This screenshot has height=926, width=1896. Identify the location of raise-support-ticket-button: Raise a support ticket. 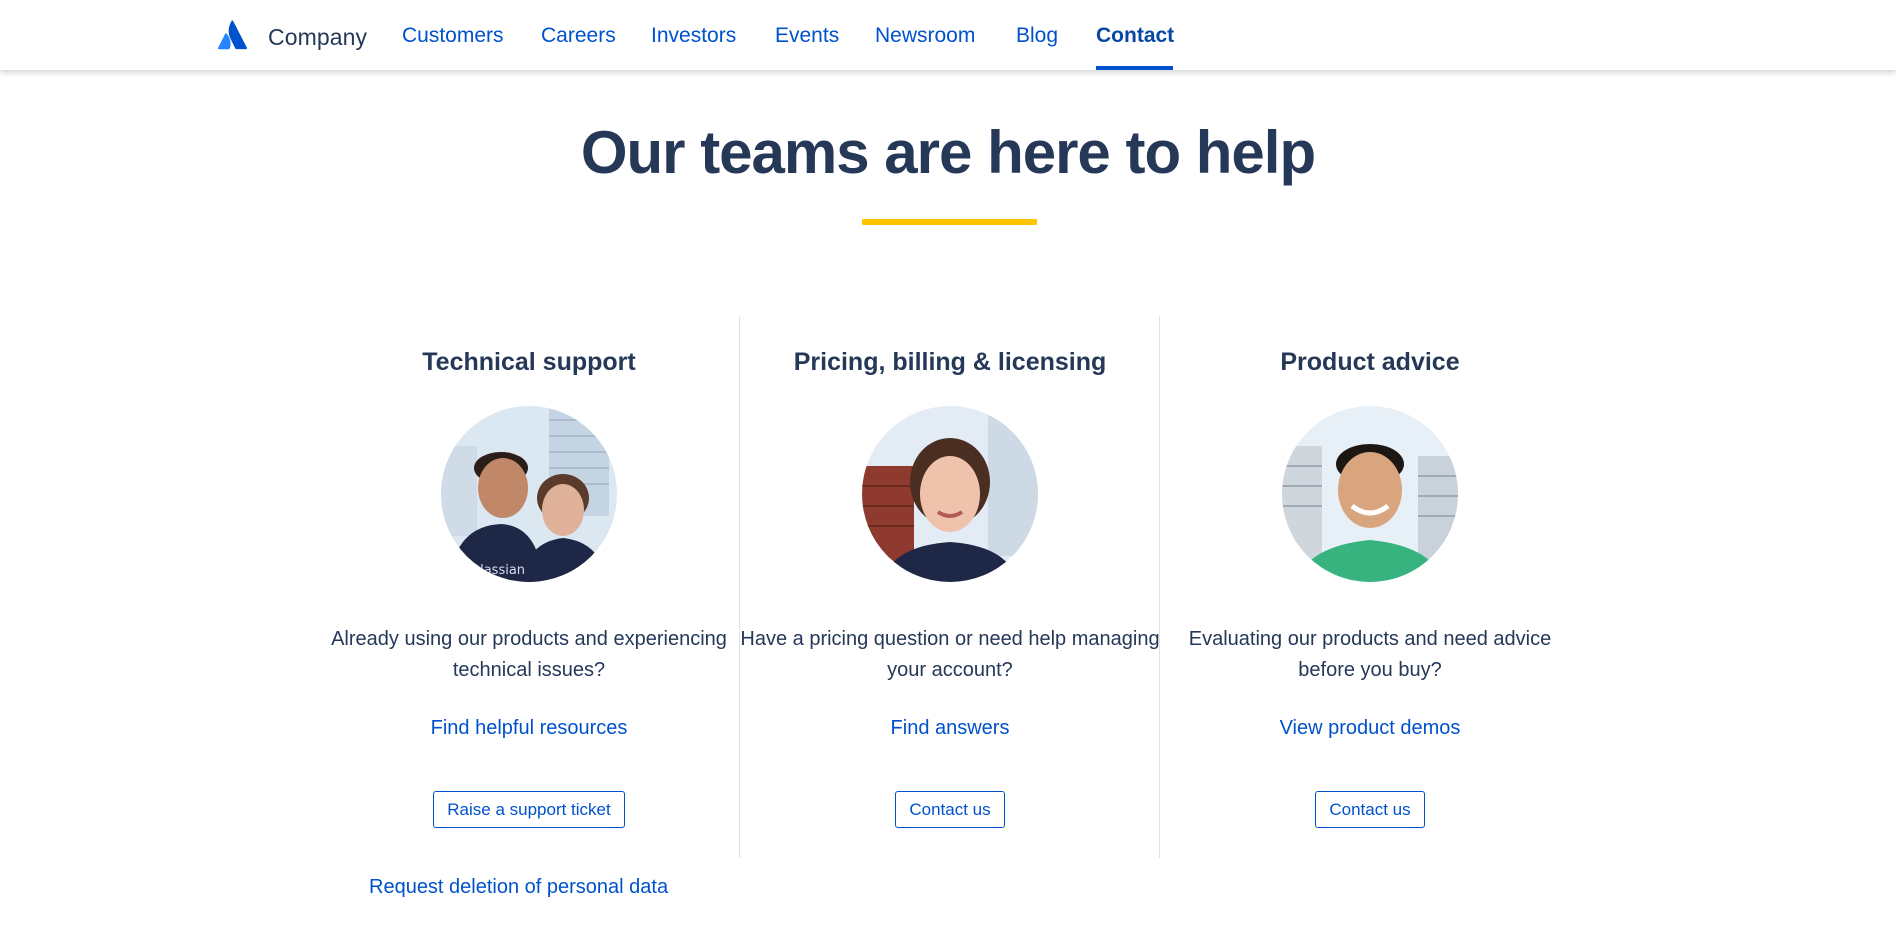
(529, 809).